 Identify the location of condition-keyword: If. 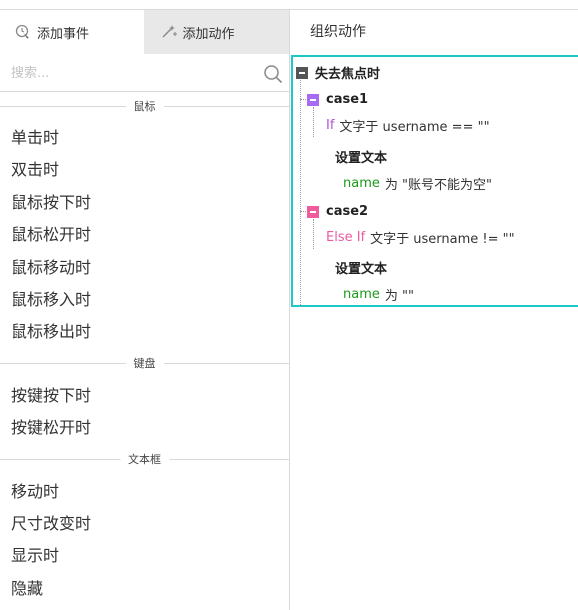
(330, 125).